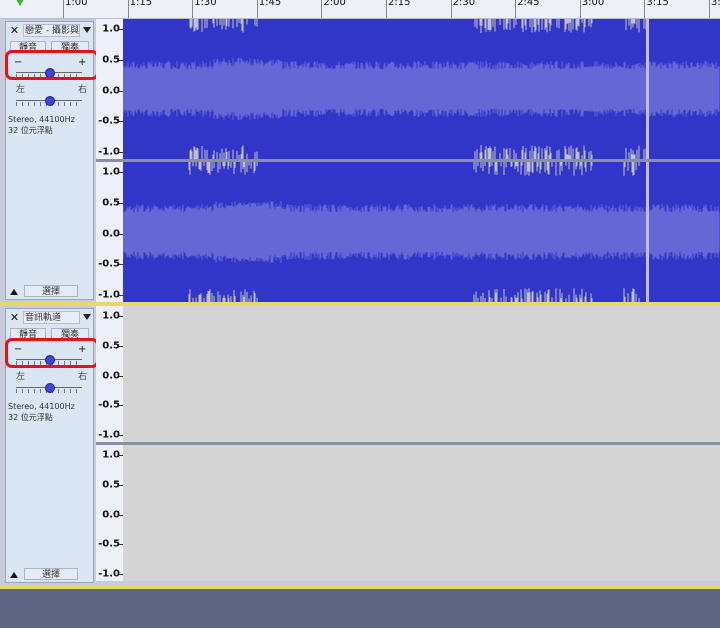 This screenshot has width=720, height=628. Describe the element at coordinates (399, 4) in the screenshot. I see `timeline-tick-label: 2:15` at that location.